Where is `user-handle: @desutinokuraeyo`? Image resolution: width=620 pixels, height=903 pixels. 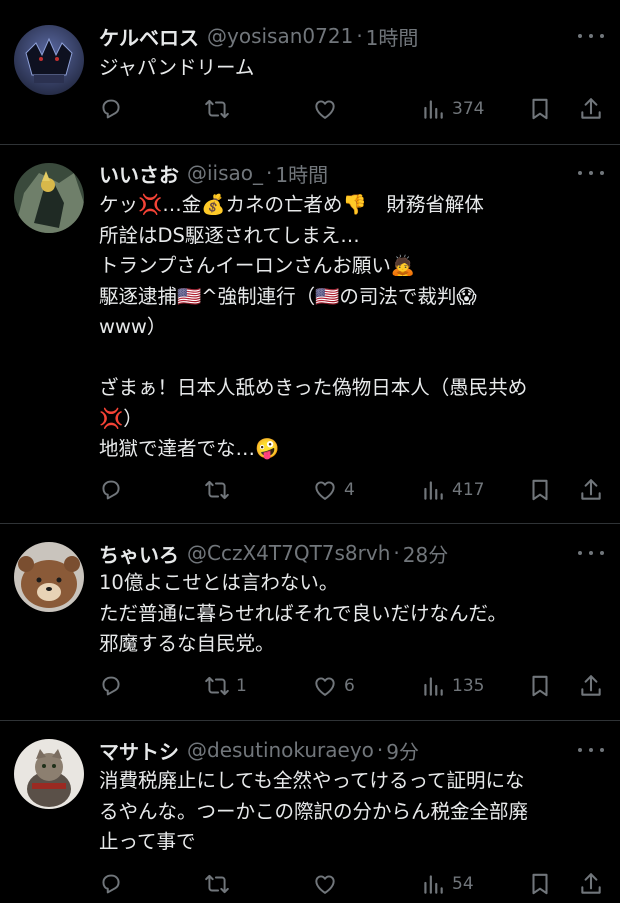
user-handle: @desutinokuraeyo is located at coordinates (280, 750).